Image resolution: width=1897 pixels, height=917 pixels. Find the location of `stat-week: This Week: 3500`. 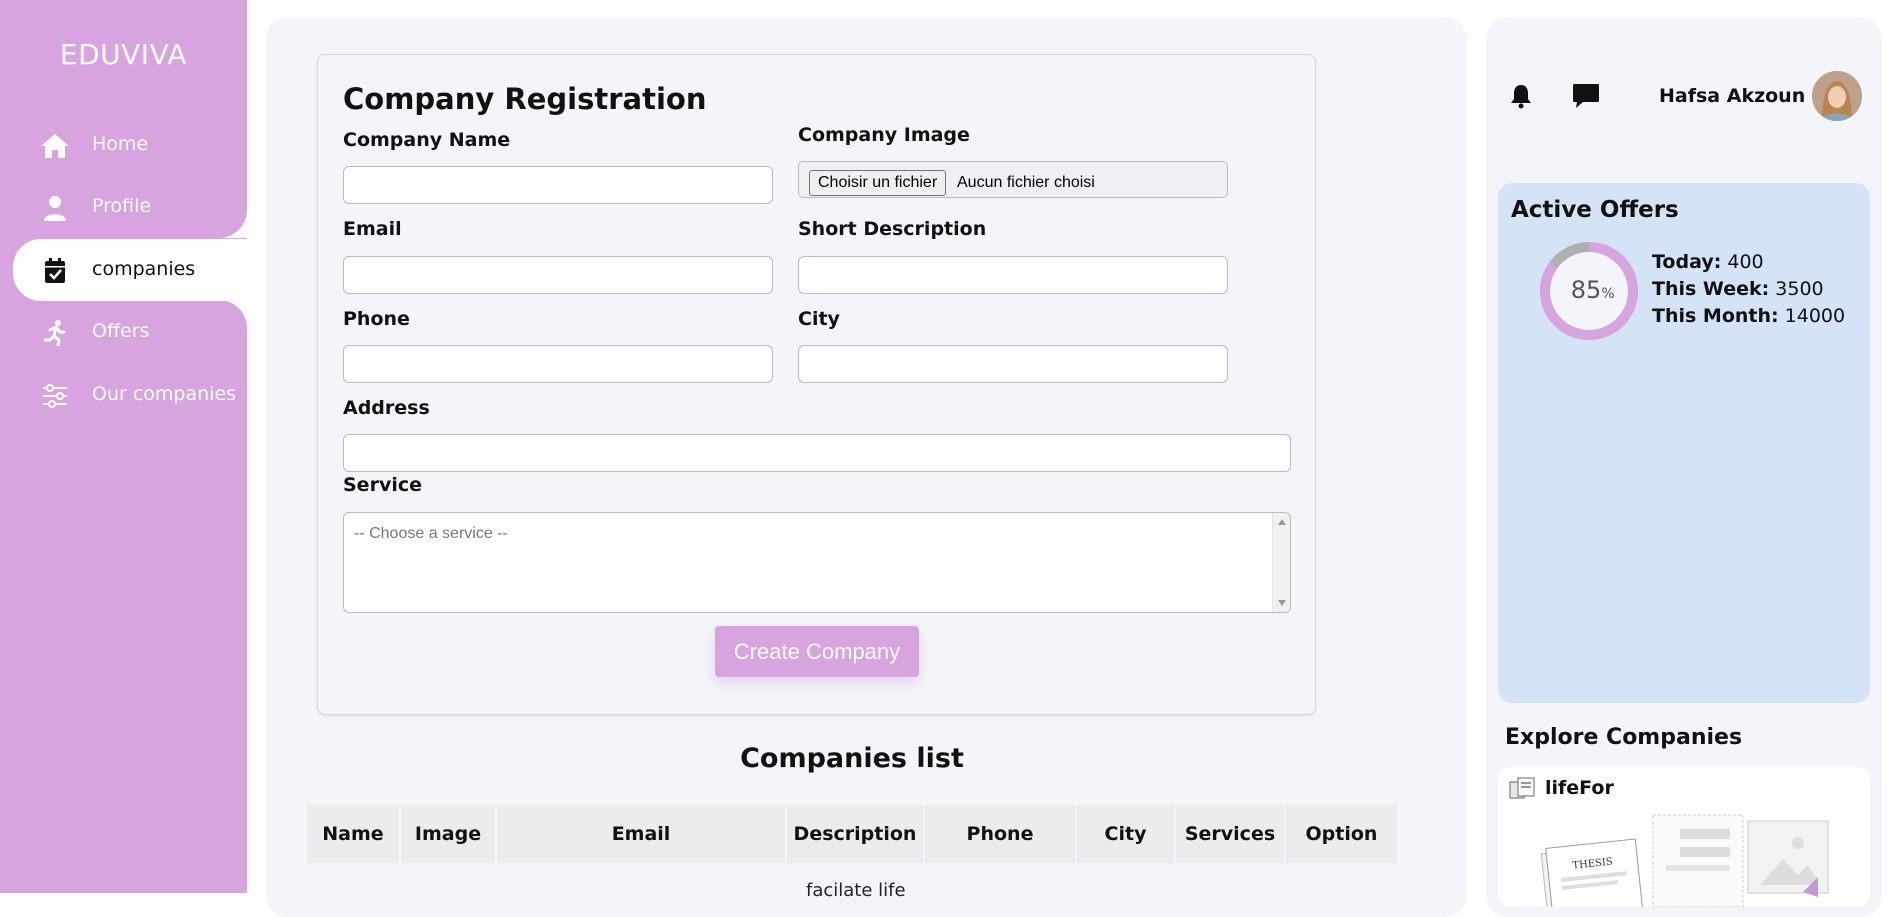

stat-week: This Week: 3500 is located at coordinates (1738, 289).